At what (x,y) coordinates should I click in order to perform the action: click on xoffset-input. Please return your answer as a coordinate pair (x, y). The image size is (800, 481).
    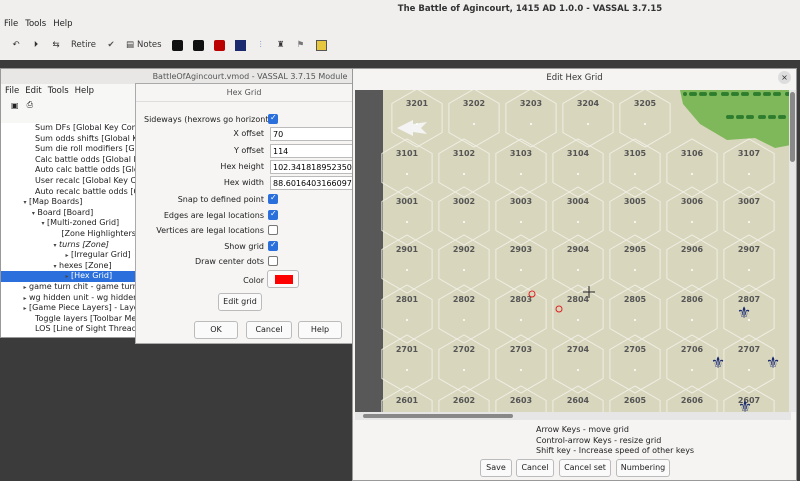
    Looking at the image, I should click on (312, 134).